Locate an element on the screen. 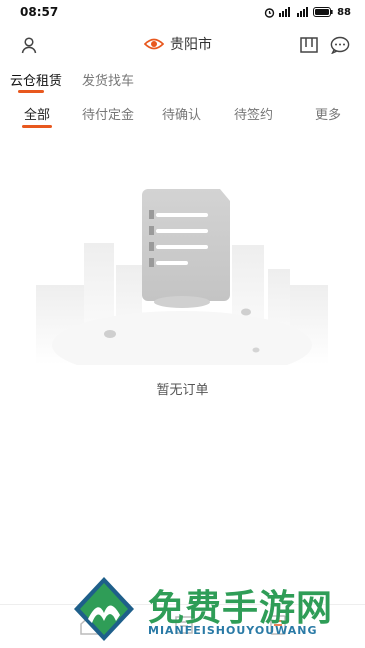  service-tabs: 云仓租赁 发货找车 is located at coordinates (182, 80).